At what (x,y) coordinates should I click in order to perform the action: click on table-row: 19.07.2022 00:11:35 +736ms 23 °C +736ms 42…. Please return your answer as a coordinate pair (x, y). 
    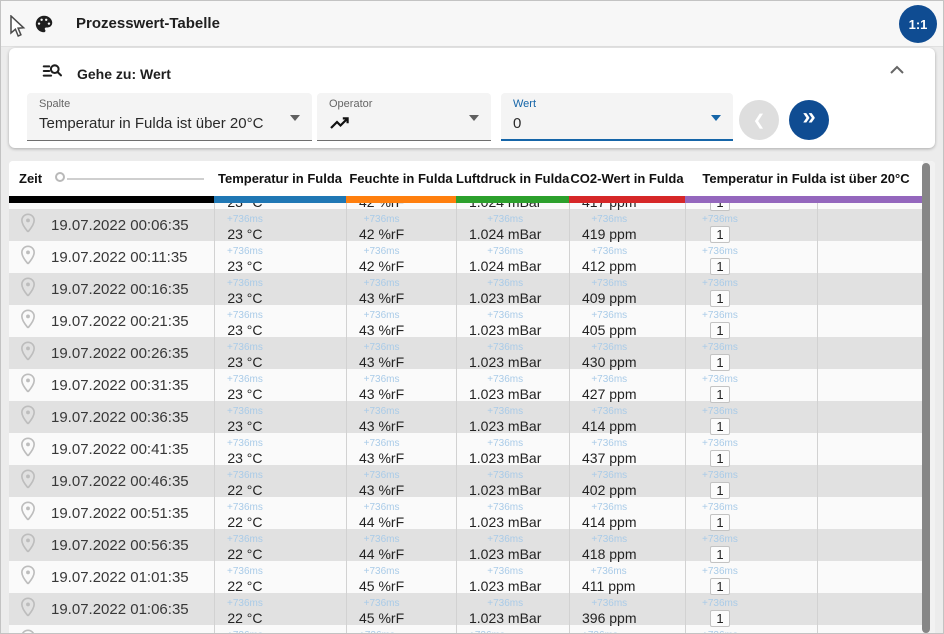
    Looking at the image, I should click on (468, 258).